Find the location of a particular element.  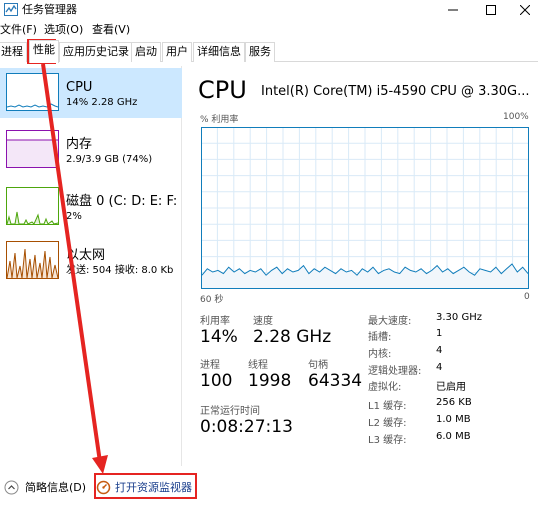

uptime-label: 正常运行时间 is located at coordinates (230, 411).